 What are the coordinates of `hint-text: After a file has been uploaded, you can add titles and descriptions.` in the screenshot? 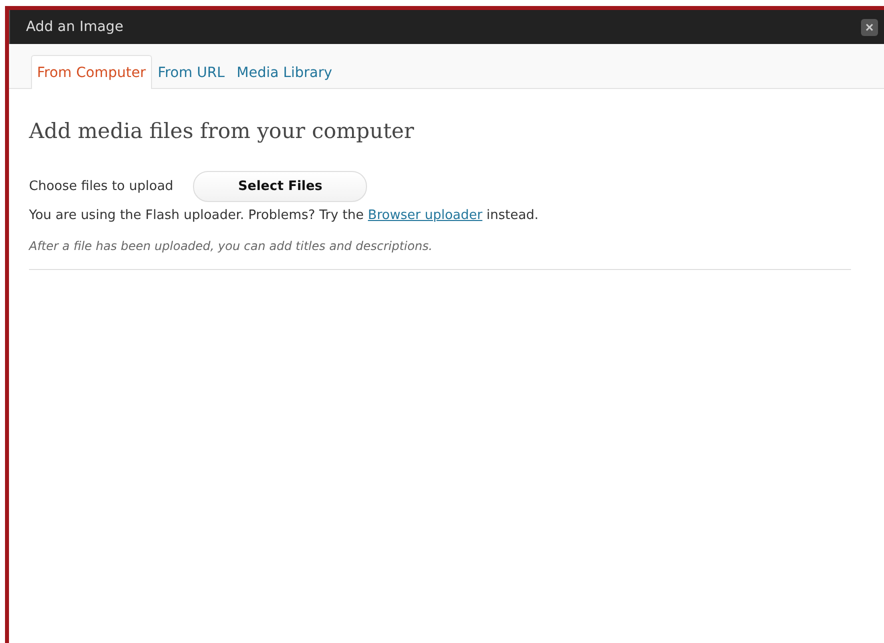 It's located at (231, 246).